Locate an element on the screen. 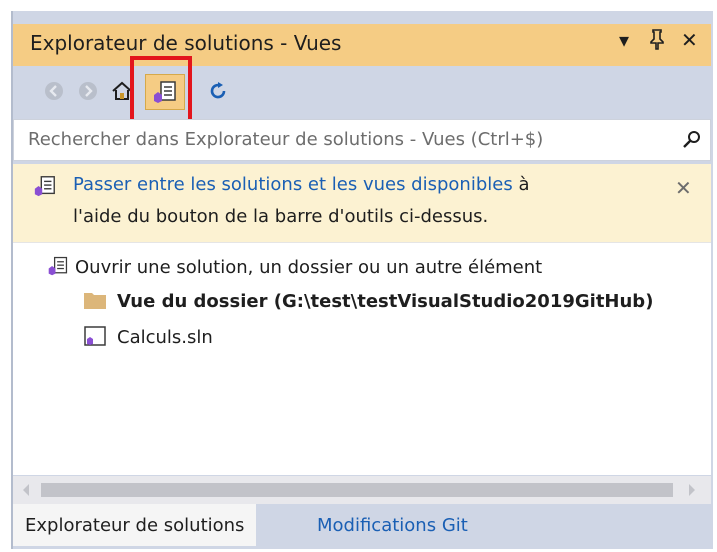 Image resolution: width=717 pixels, height=552 pixels. scroll-right-arrow-icon is located at coordinates (692, 490).